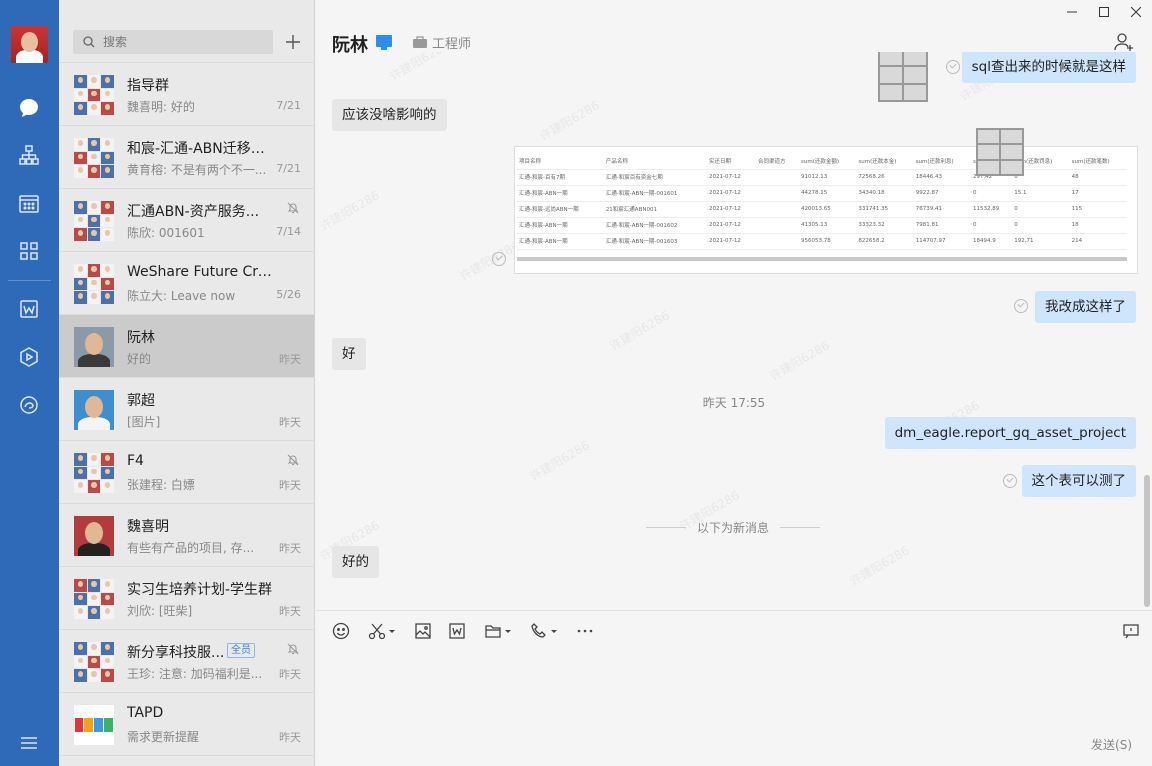  I want to click on window-controls, so click(1104, 12).